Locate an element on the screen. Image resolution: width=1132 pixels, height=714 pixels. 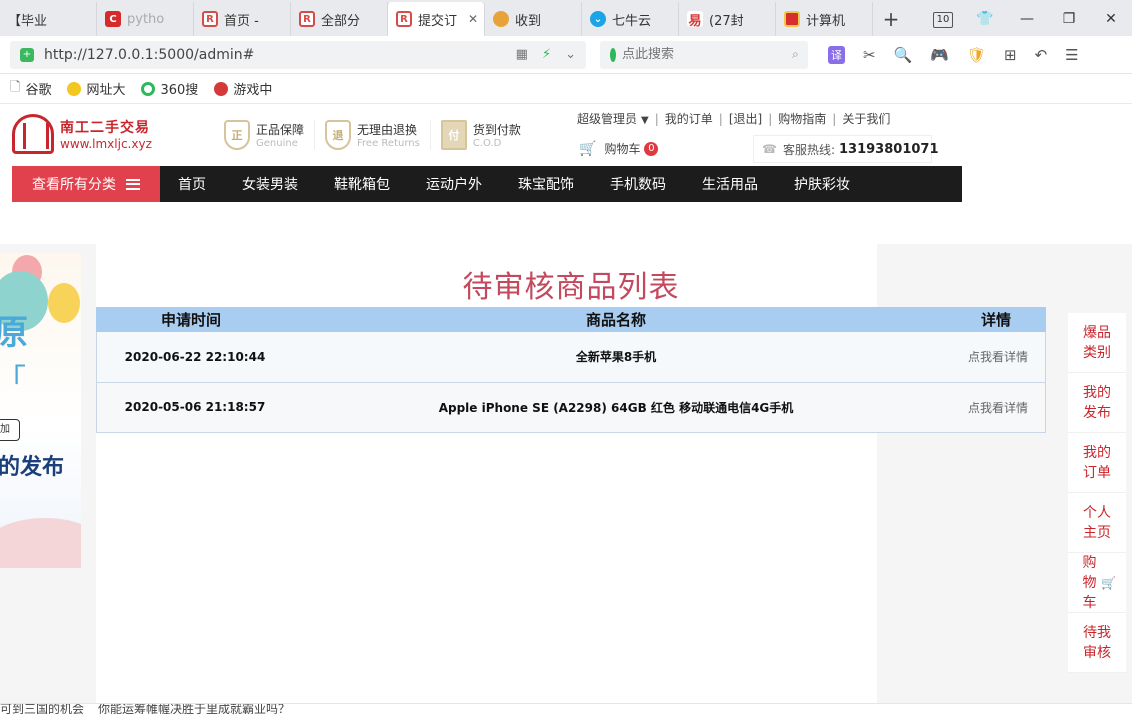
shirt-icon: 👕 is located at coordinates (985, 19).